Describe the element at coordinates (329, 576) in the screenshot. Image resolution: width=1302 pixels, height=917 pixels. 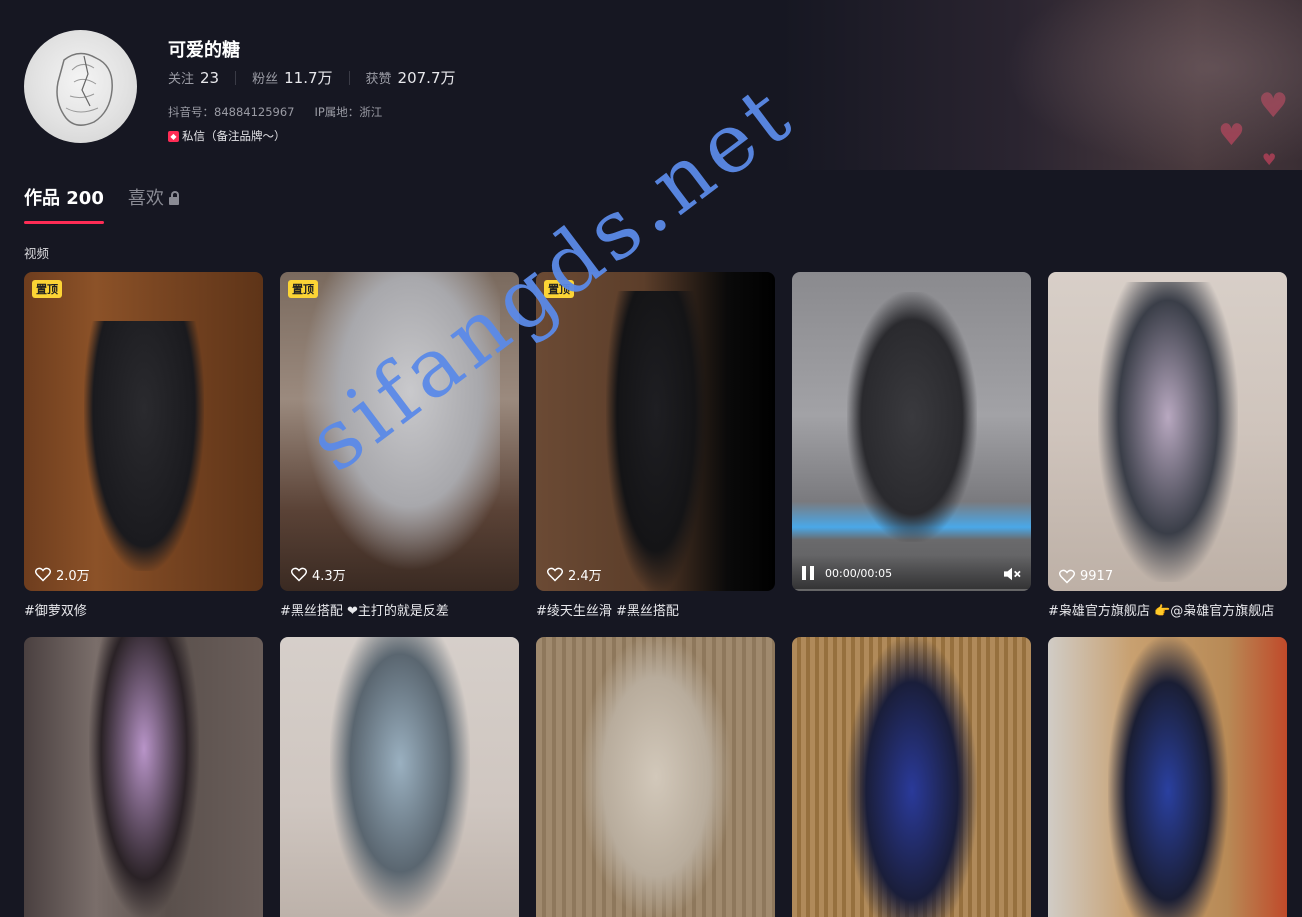
I see `like-count-value: 4.3万` at that location.